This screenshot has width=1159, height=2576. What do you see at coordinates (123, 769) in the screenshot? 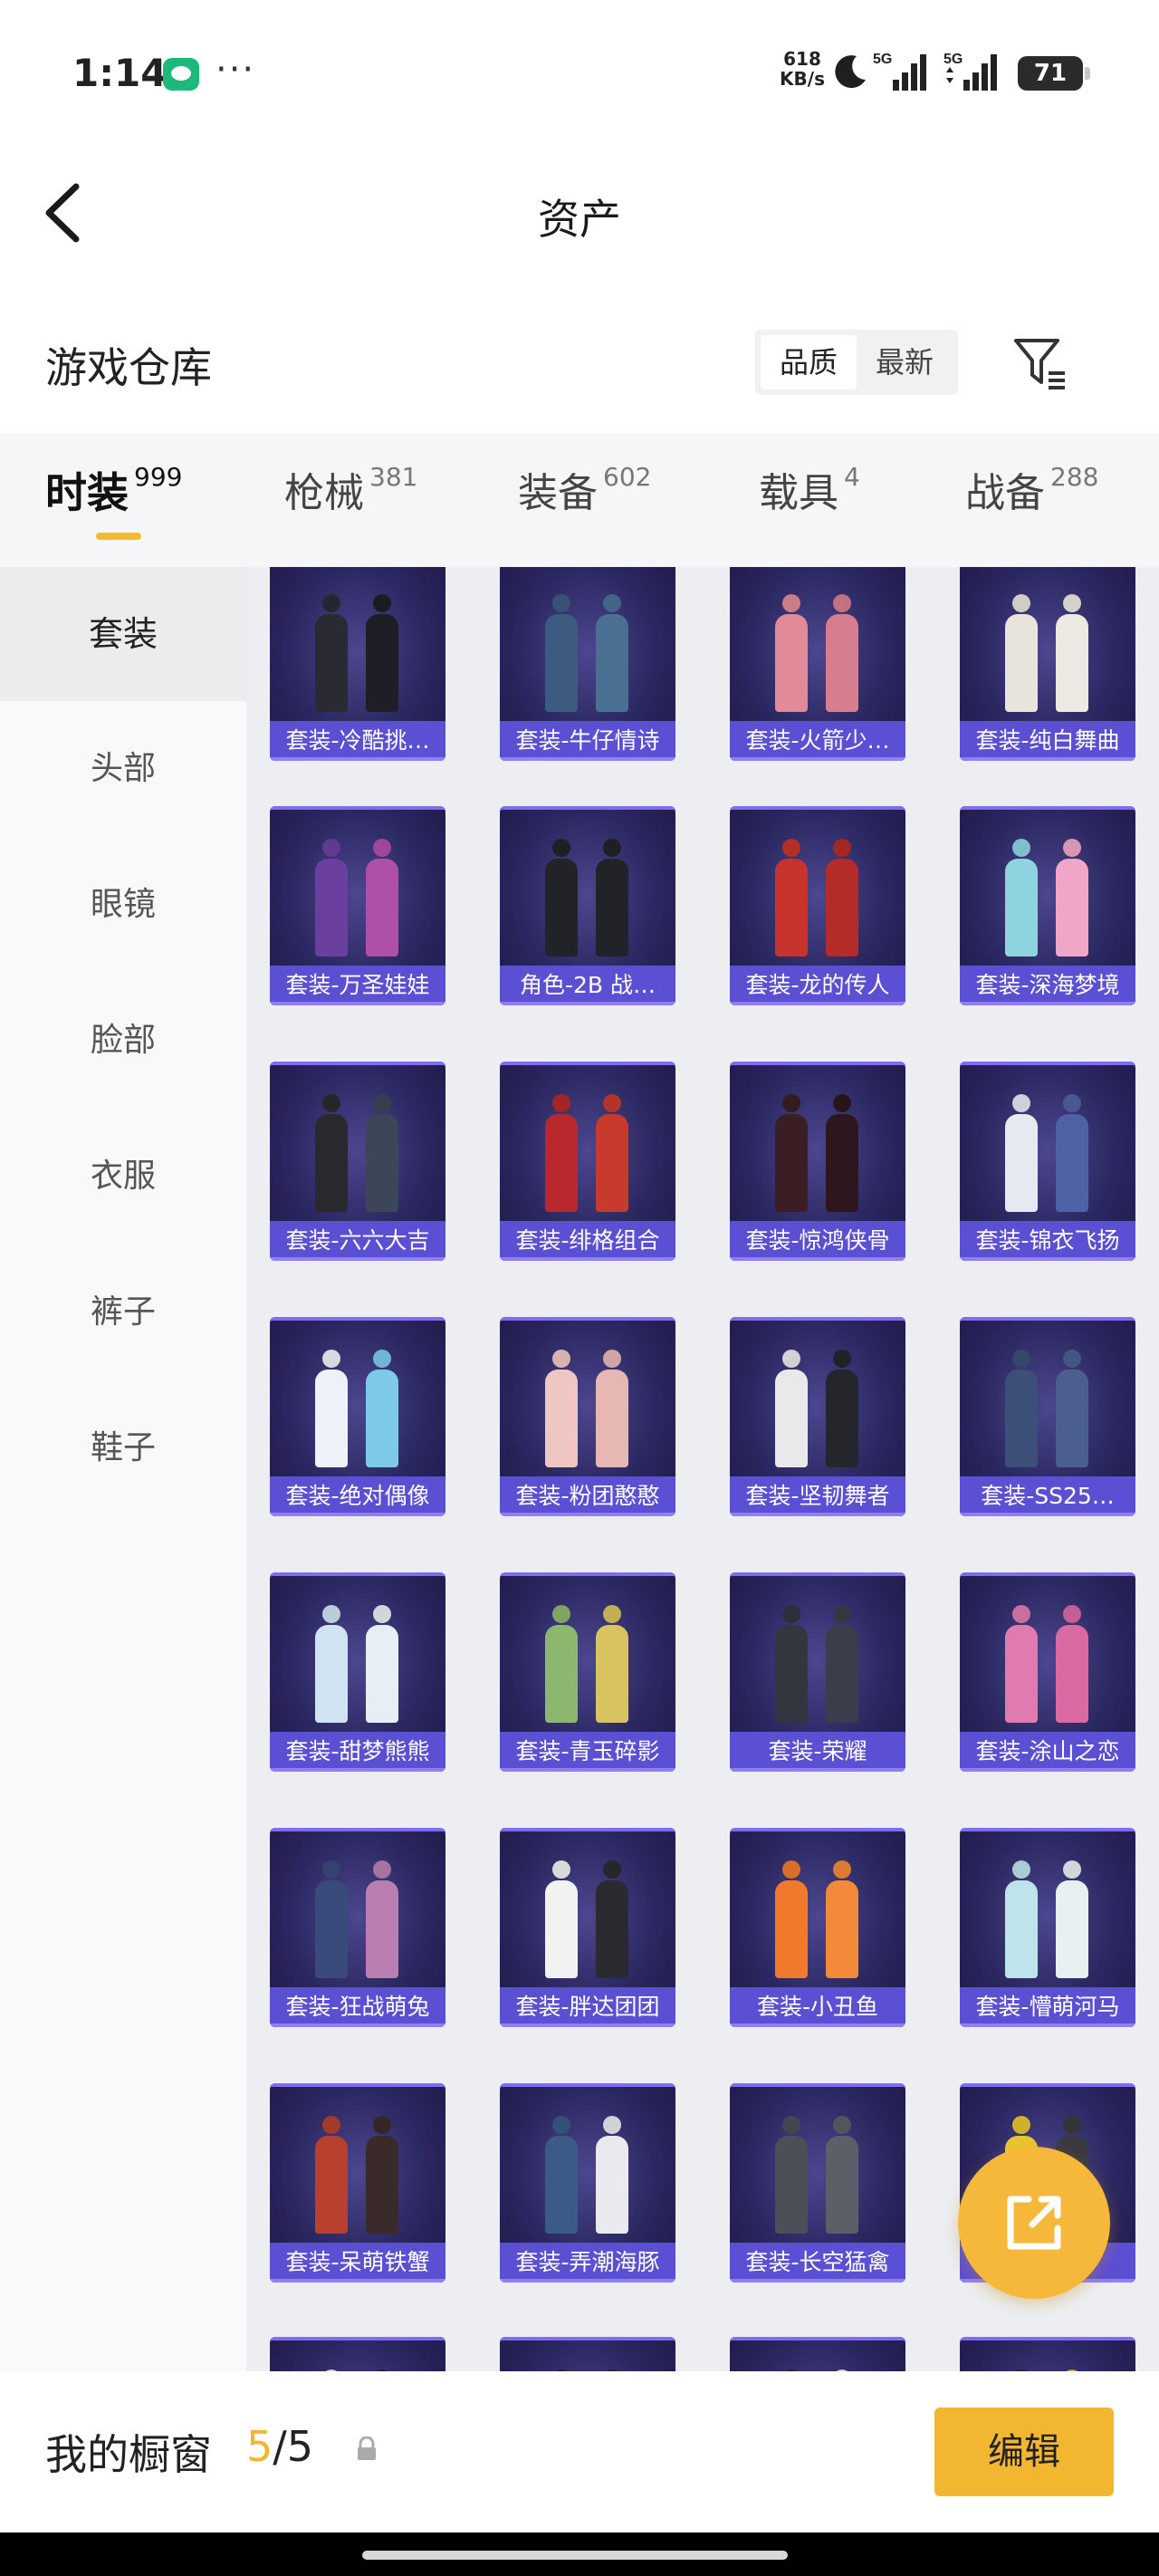
I see `sidebar-item-head: 头部` at bounding box center [123, 769].